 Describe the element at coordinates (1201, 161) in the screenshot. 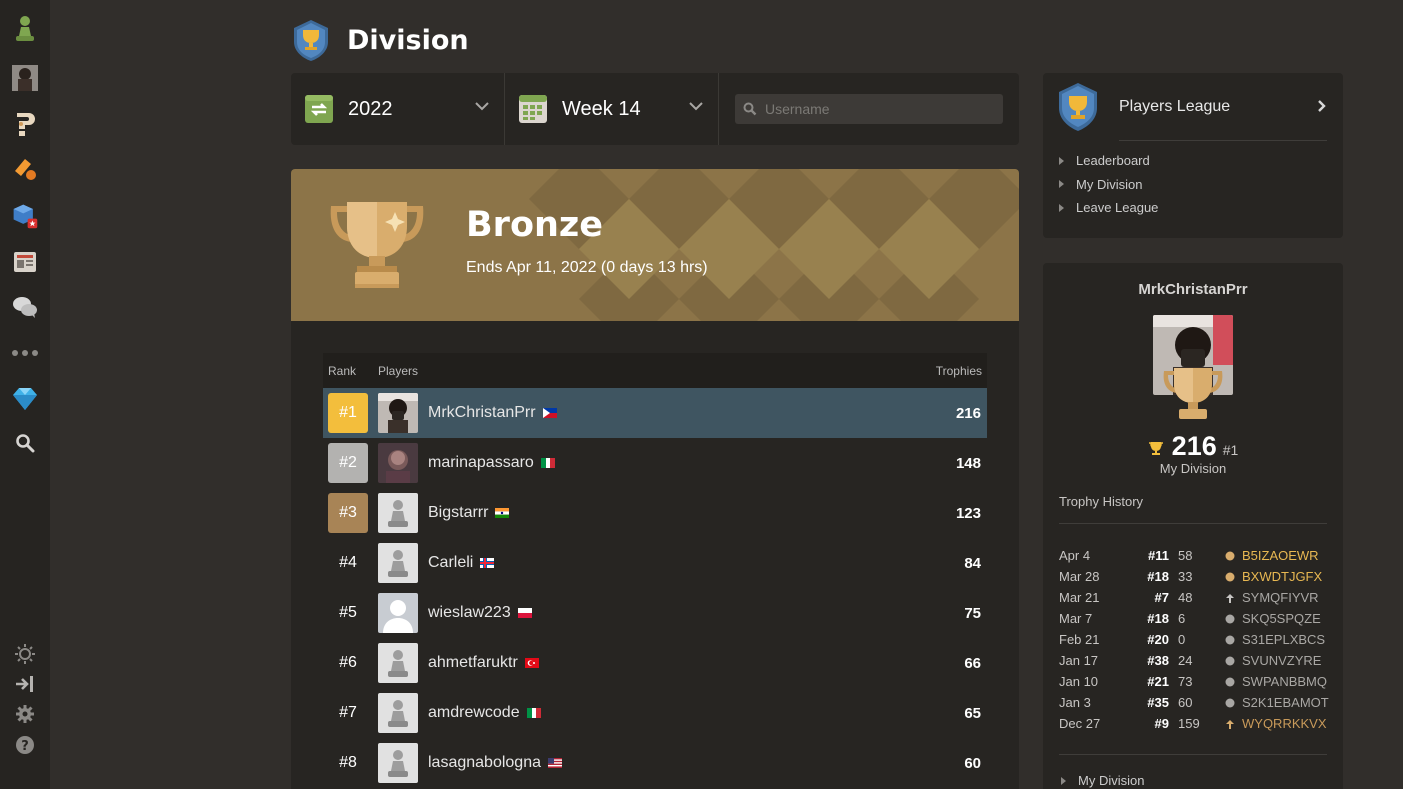

I see `leaderboard-link: Leaderboard` at that location.